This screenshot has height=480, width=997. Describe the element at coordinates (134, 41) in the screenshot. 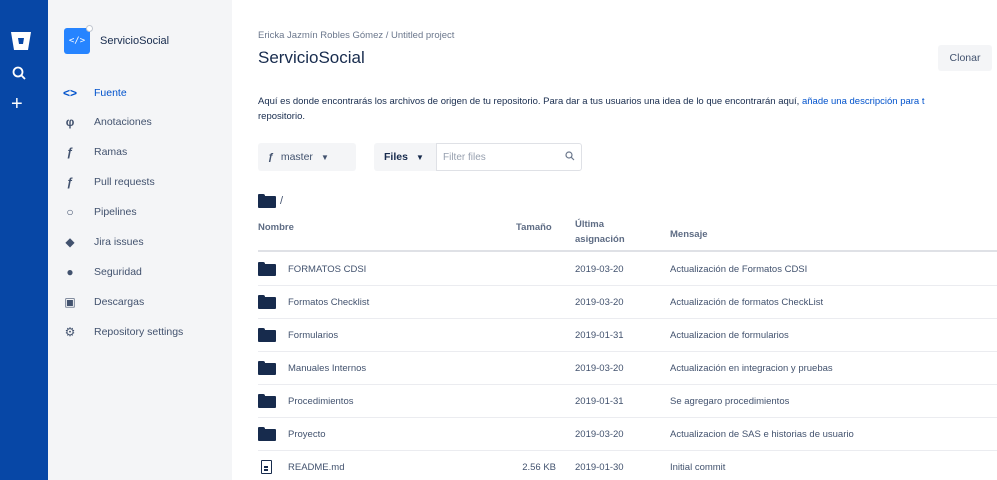

I see `repo-name: ServicioSocial` at that location.